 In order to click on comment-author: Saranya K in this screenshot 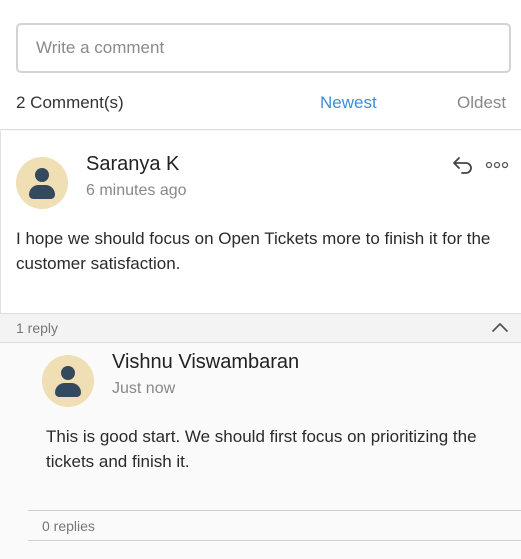, I will do `click(133, 164)`.